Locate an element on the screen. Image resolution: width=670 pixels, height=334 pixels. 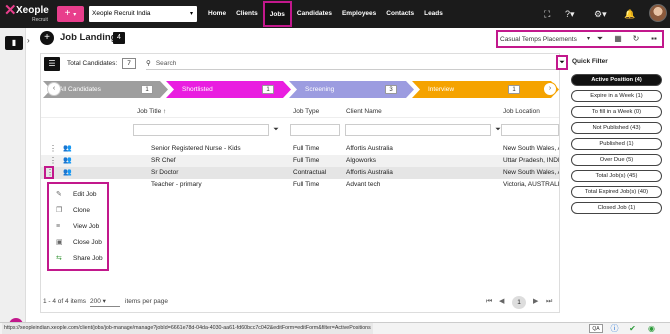
column-header-job-type: Job Type is located at coordinates (306, 111).